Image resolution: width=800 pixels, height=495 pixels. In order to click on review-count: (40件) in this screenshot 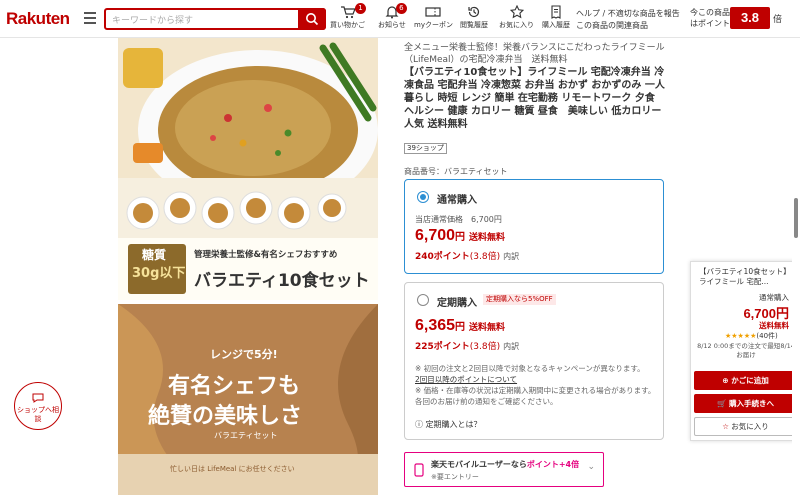, I will do `click(767, 336)`.